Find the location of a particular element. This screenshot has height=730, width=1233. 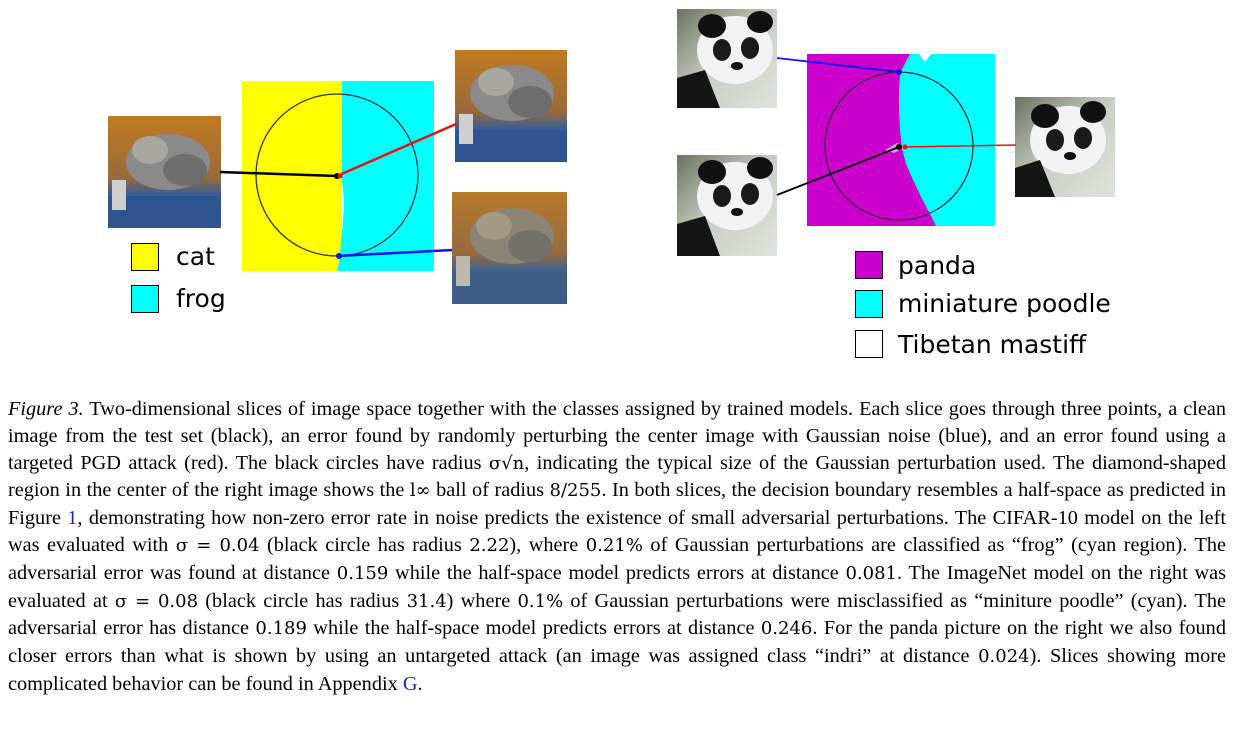

figure-label: Figure 3. is located at coordinates (46, 409).